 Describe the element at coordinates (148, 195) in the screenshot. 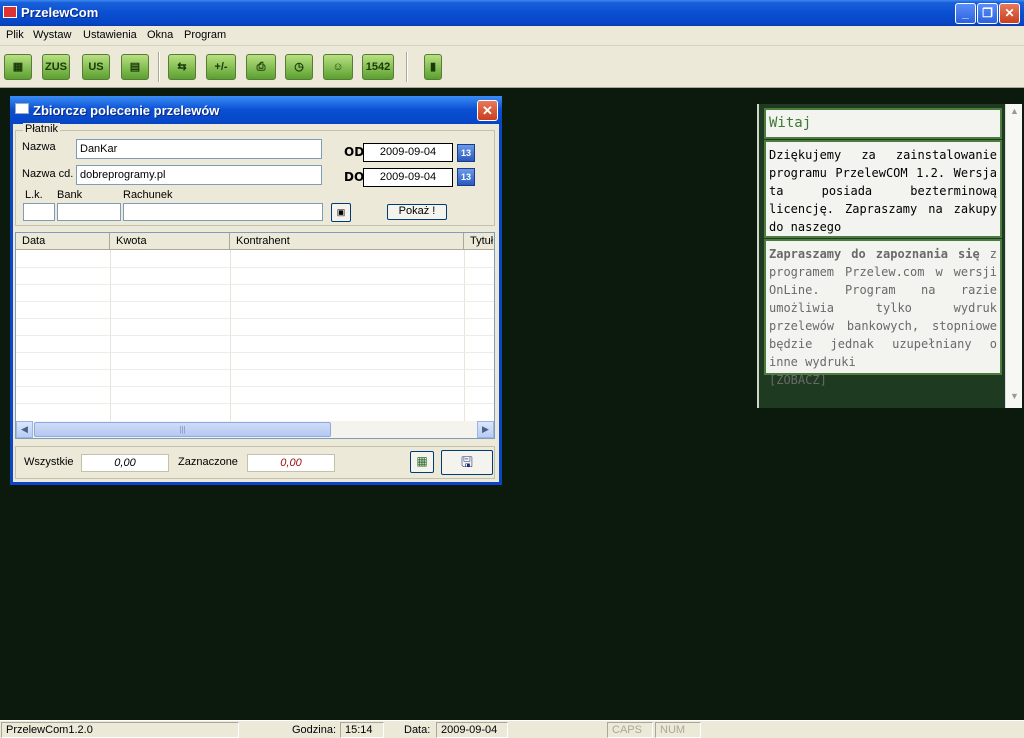

I see `account-label: Rachunek` at that location.